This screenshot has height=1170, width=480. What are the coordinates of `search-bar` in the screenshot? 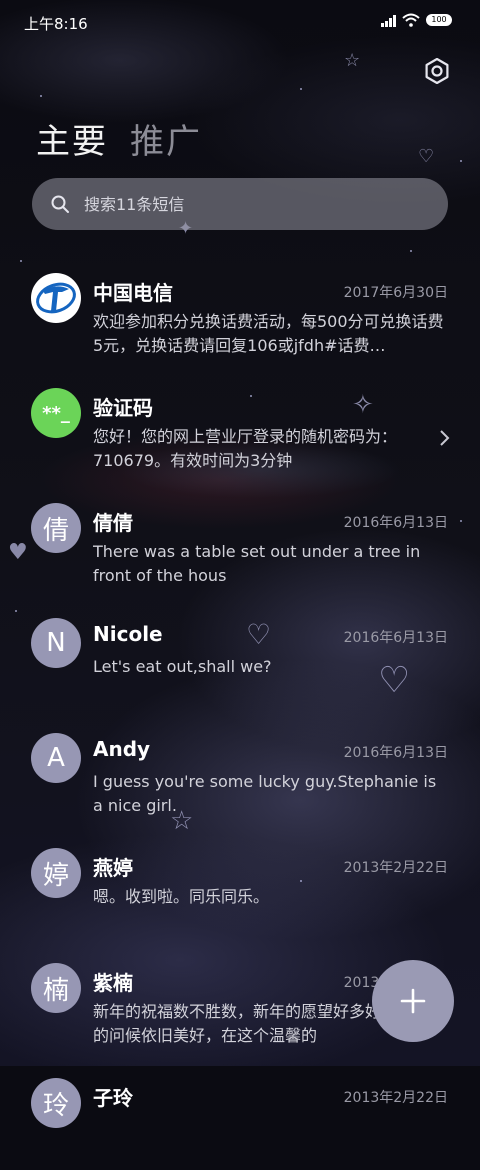 It's located at (240, 204).